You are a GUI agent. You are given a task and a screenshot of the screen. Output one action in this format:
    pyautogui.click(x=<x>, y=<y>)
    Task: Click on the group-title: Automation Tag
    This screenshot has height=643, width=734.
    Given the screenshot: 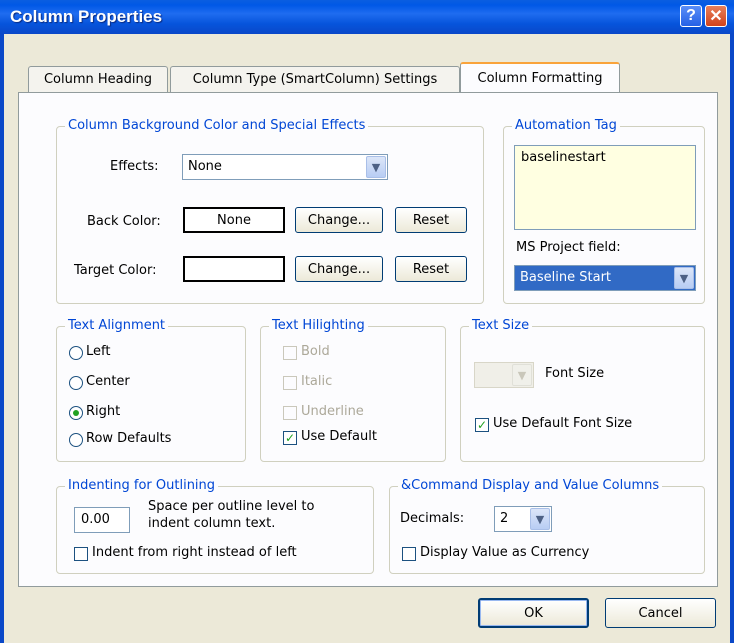 What is the action you would take?
    pyautogui.click(x=566, y=125)
    